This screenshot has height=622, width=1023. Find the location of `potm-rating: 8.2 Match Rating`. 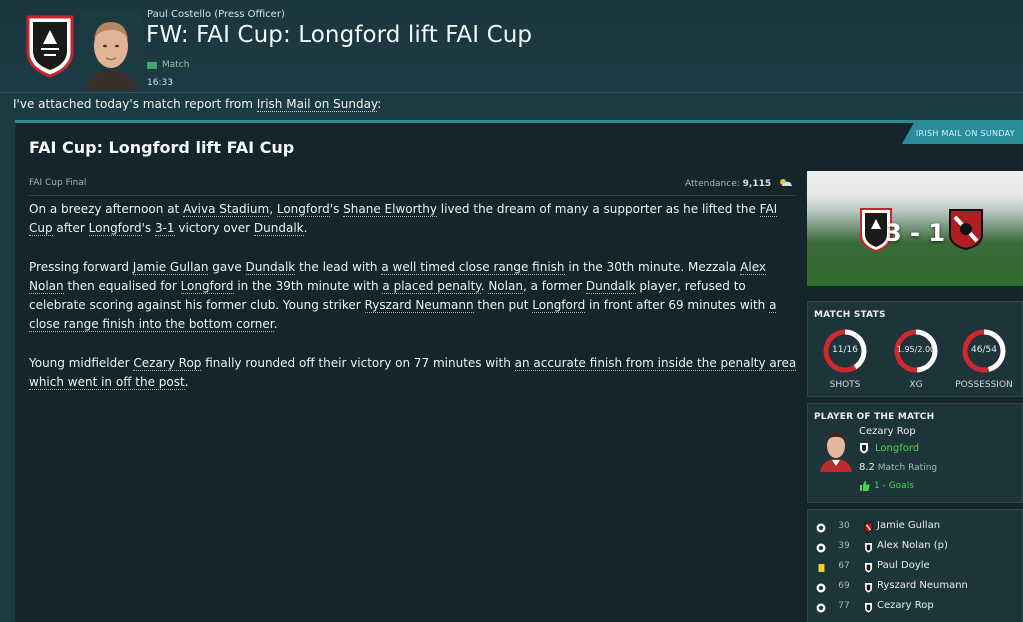

potm-rating: 8.2 Match Rating is located at coordinates (898, 467).